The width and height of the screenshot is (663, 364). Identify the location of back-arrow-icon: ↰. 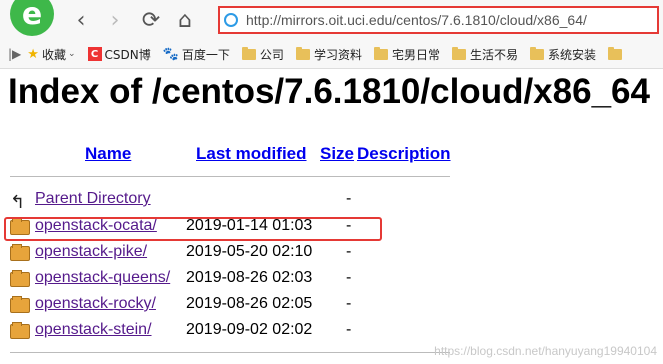
(18, 202).